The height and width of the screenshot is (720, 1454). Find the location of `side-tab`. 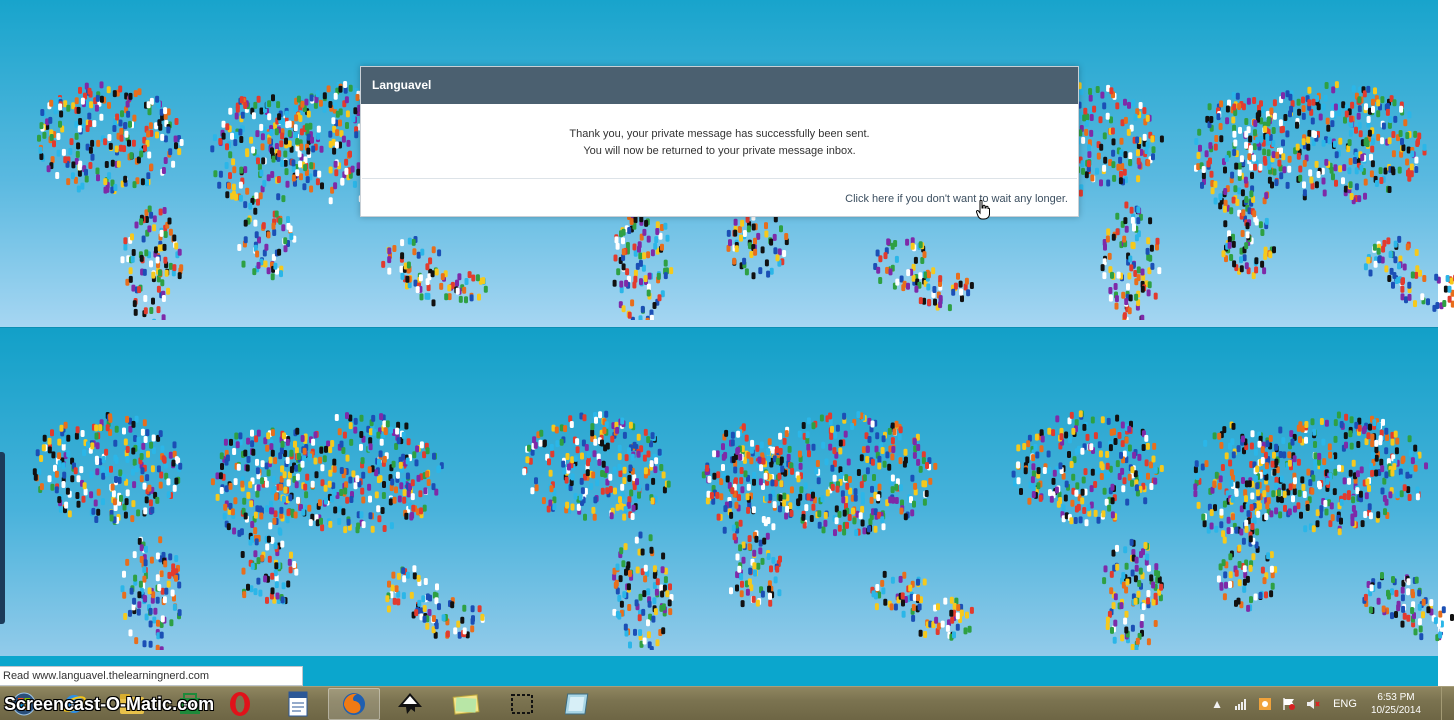

side-tab is located at coordinates (2, 538).